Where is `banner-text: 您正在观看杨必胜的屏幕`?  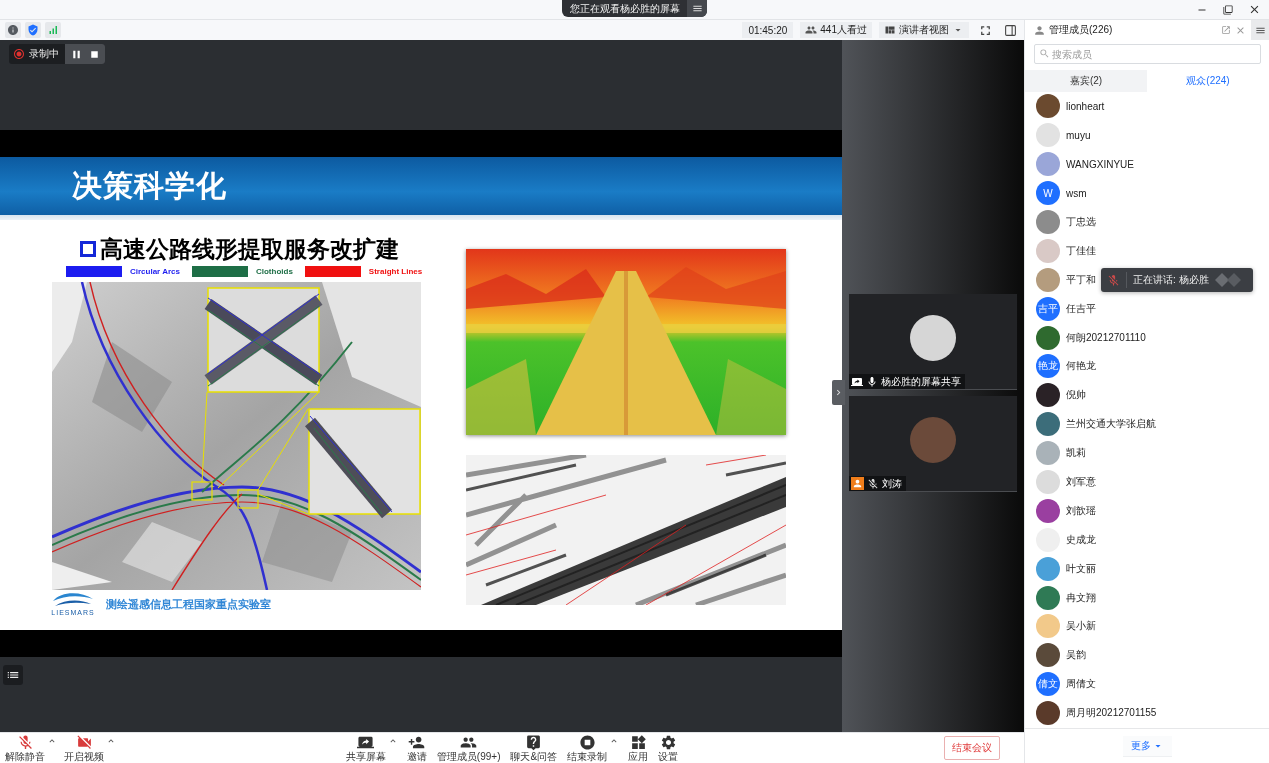 banner-text: 您正在观看杨必胜的屏幕 is located at coordinates (625, 9).